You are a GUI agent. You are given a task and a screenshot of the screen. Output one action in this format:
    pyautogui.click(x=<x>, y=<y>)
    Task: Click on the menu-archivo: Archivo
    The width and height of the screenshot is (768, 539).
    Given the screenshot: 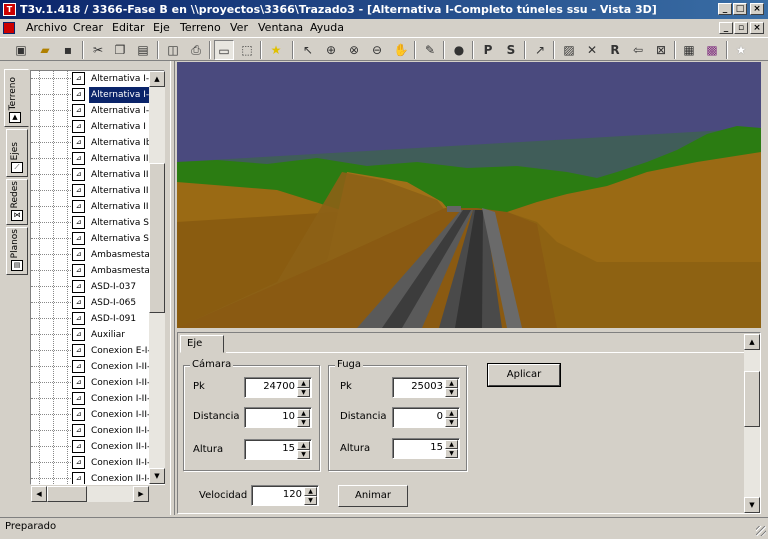 What is the action you would take?
    pyautogui.click(x=46, y=27)
    